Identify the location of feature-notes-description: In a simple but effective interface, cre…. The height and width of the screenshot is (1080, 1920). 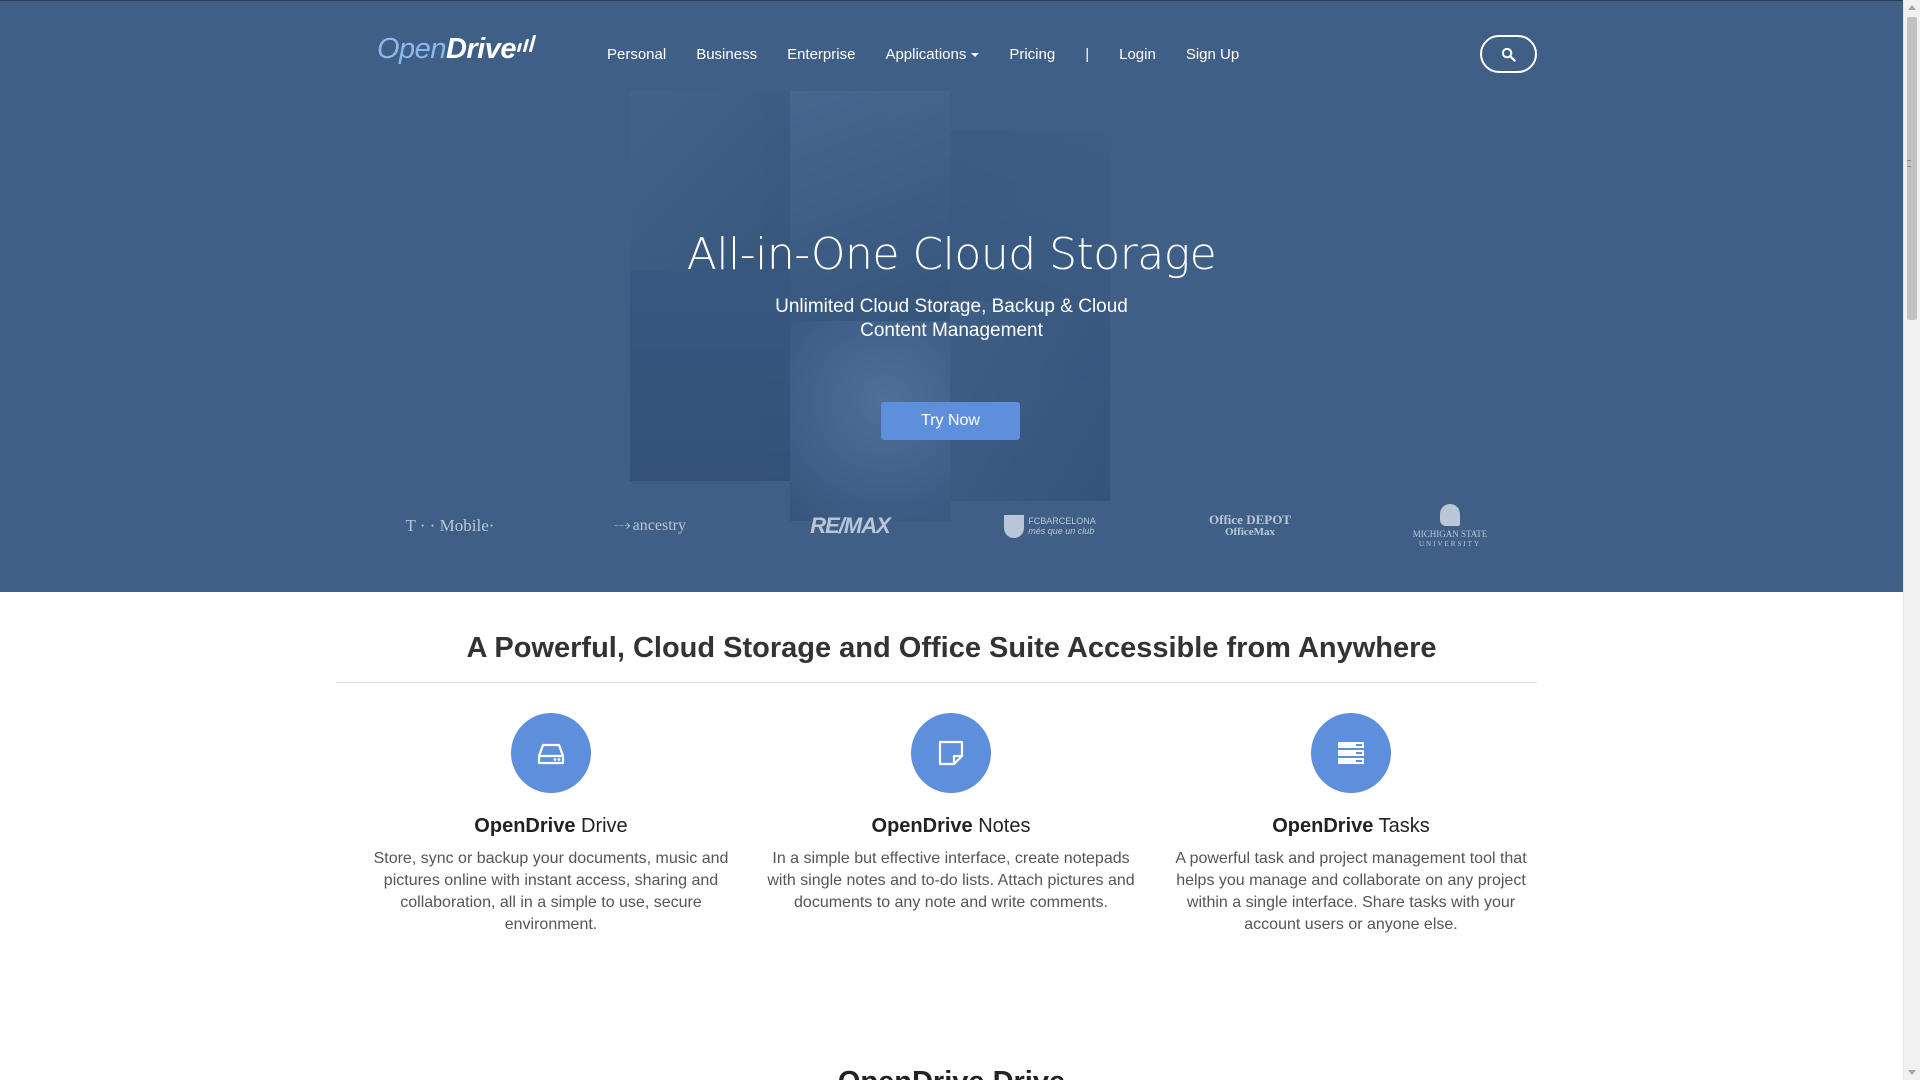
(951, 880).